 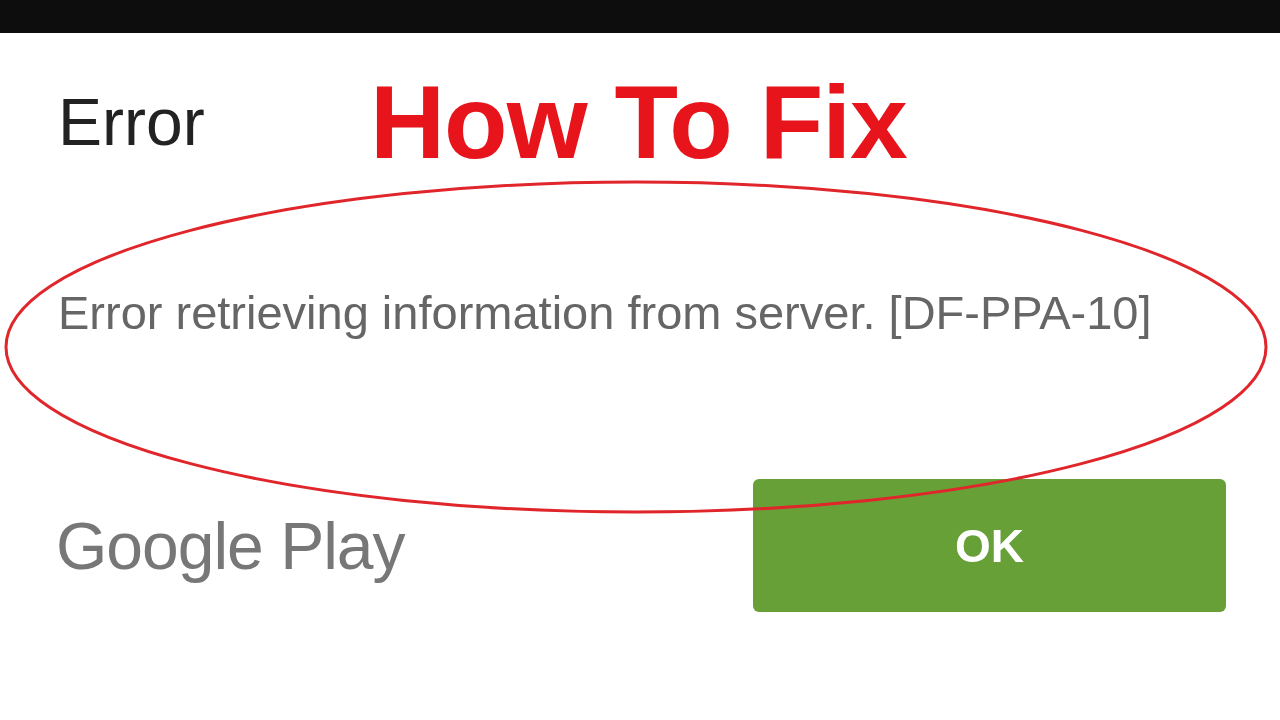 I want to click on brand-logo: Google Play, so click(x=230, y=545).